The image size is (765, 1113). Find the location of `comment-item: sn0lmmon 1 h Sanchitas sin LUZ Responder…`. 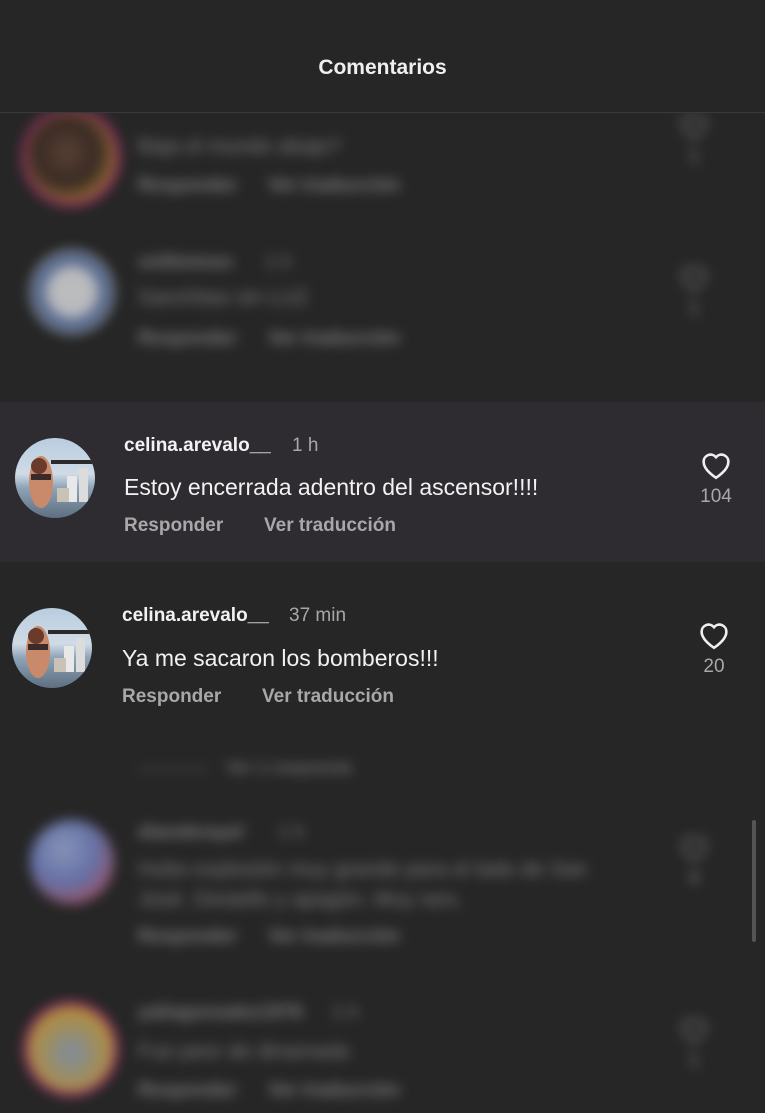

comment-item: sn0lmmon 1 h Sanchitas sin LUZ Responder… is located at coordinates (382, 305).